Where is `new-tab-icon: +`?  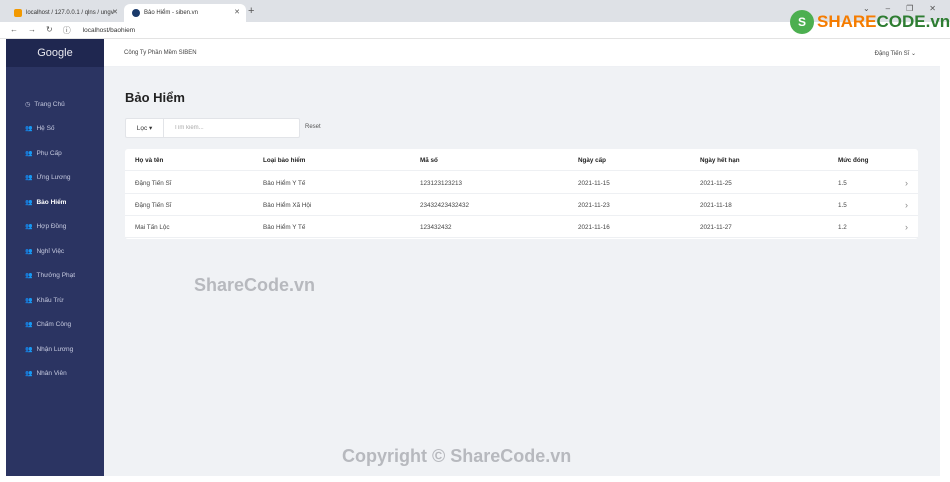
new-tab-icon: + is located at coordinates (251, 11).